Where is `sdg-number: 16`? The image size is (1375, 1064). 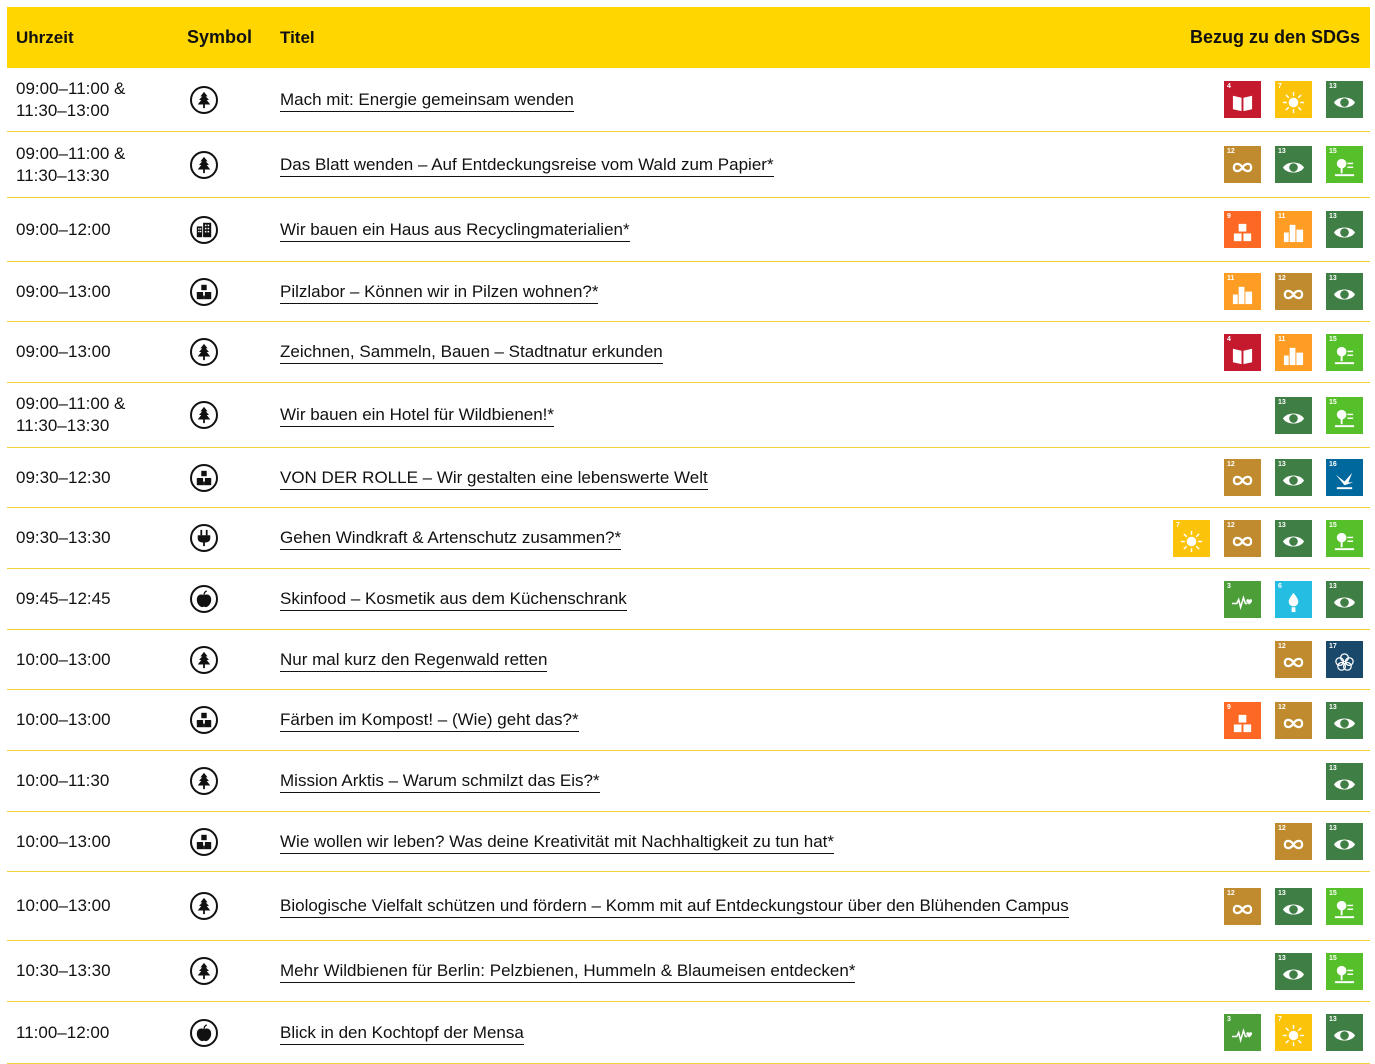
sdg-number: 16 is located at coordinates (1333, 464).